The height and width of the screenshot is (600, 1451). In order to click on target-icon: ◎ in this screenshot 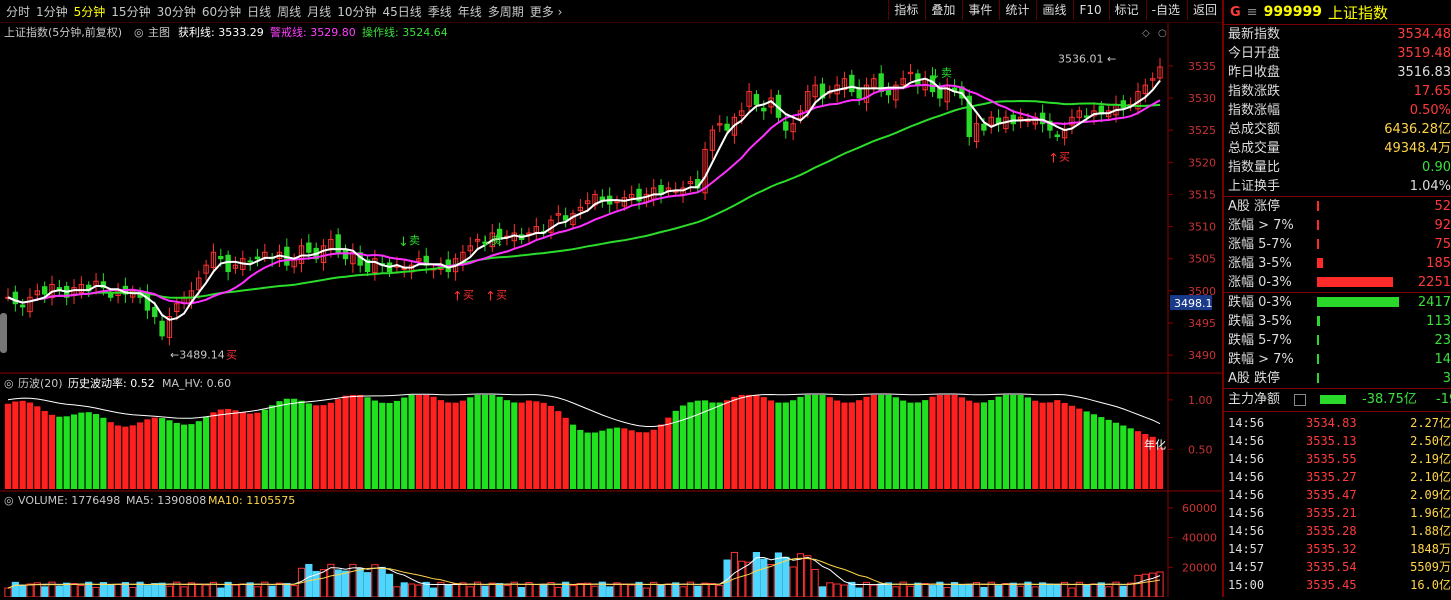, I will do `click(139, 32)`.